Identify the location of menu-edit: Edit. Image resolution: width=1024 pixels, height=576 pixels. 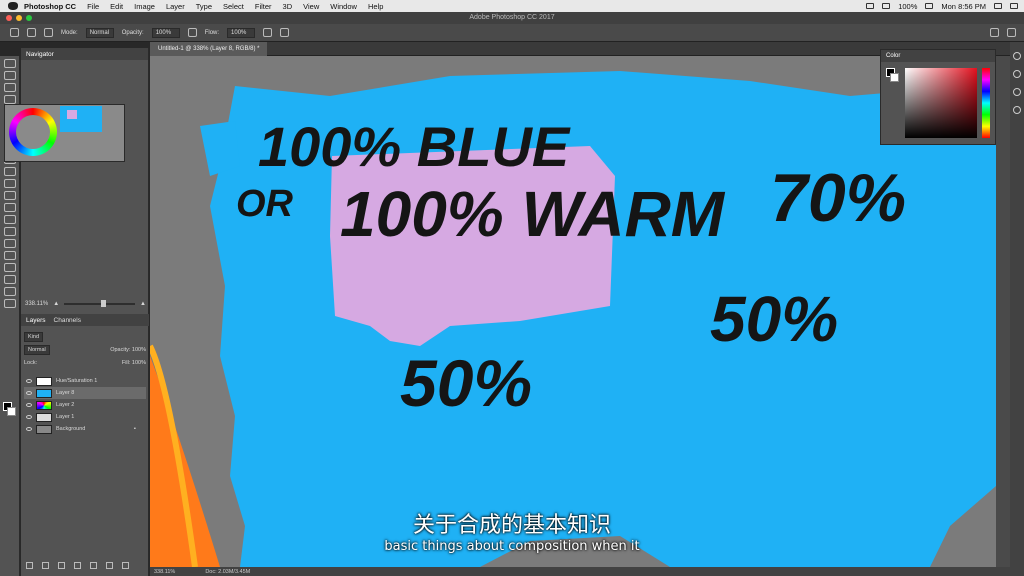
(116, 6).